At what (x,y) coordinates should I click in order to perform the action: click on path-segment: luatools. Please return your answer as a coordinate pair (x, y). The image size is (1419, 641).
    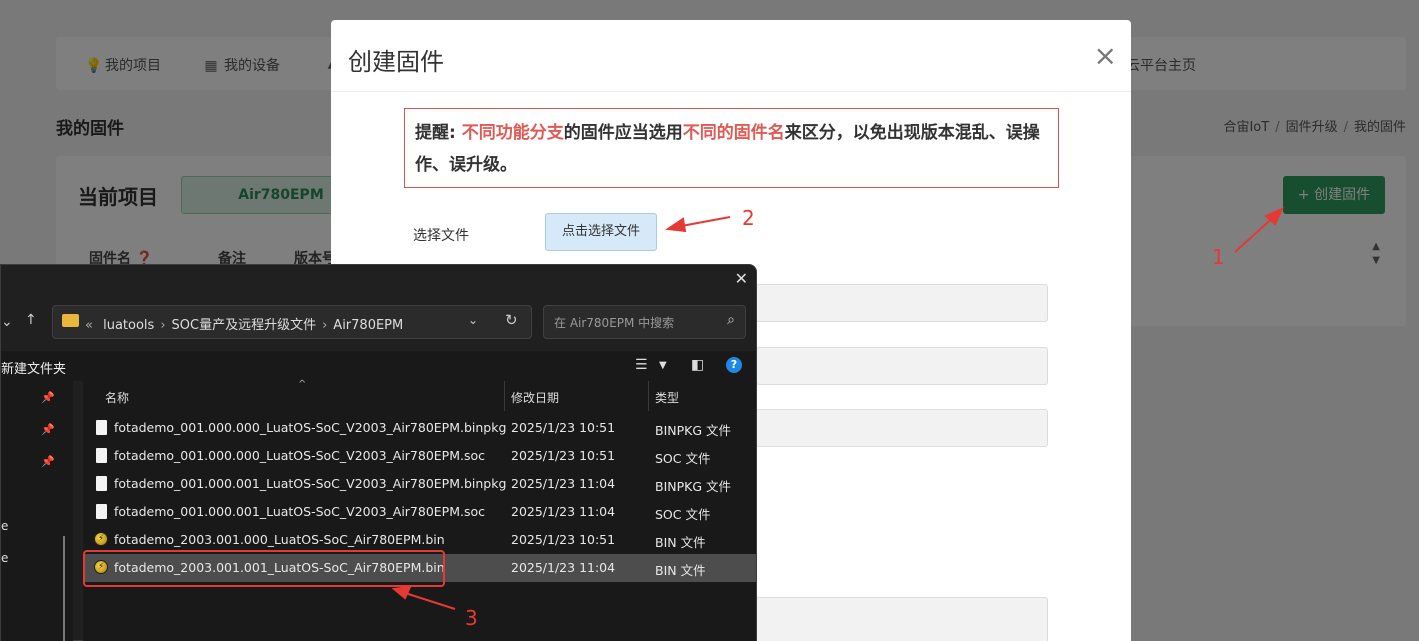
    Looking at the image, I should click on (128, 325).